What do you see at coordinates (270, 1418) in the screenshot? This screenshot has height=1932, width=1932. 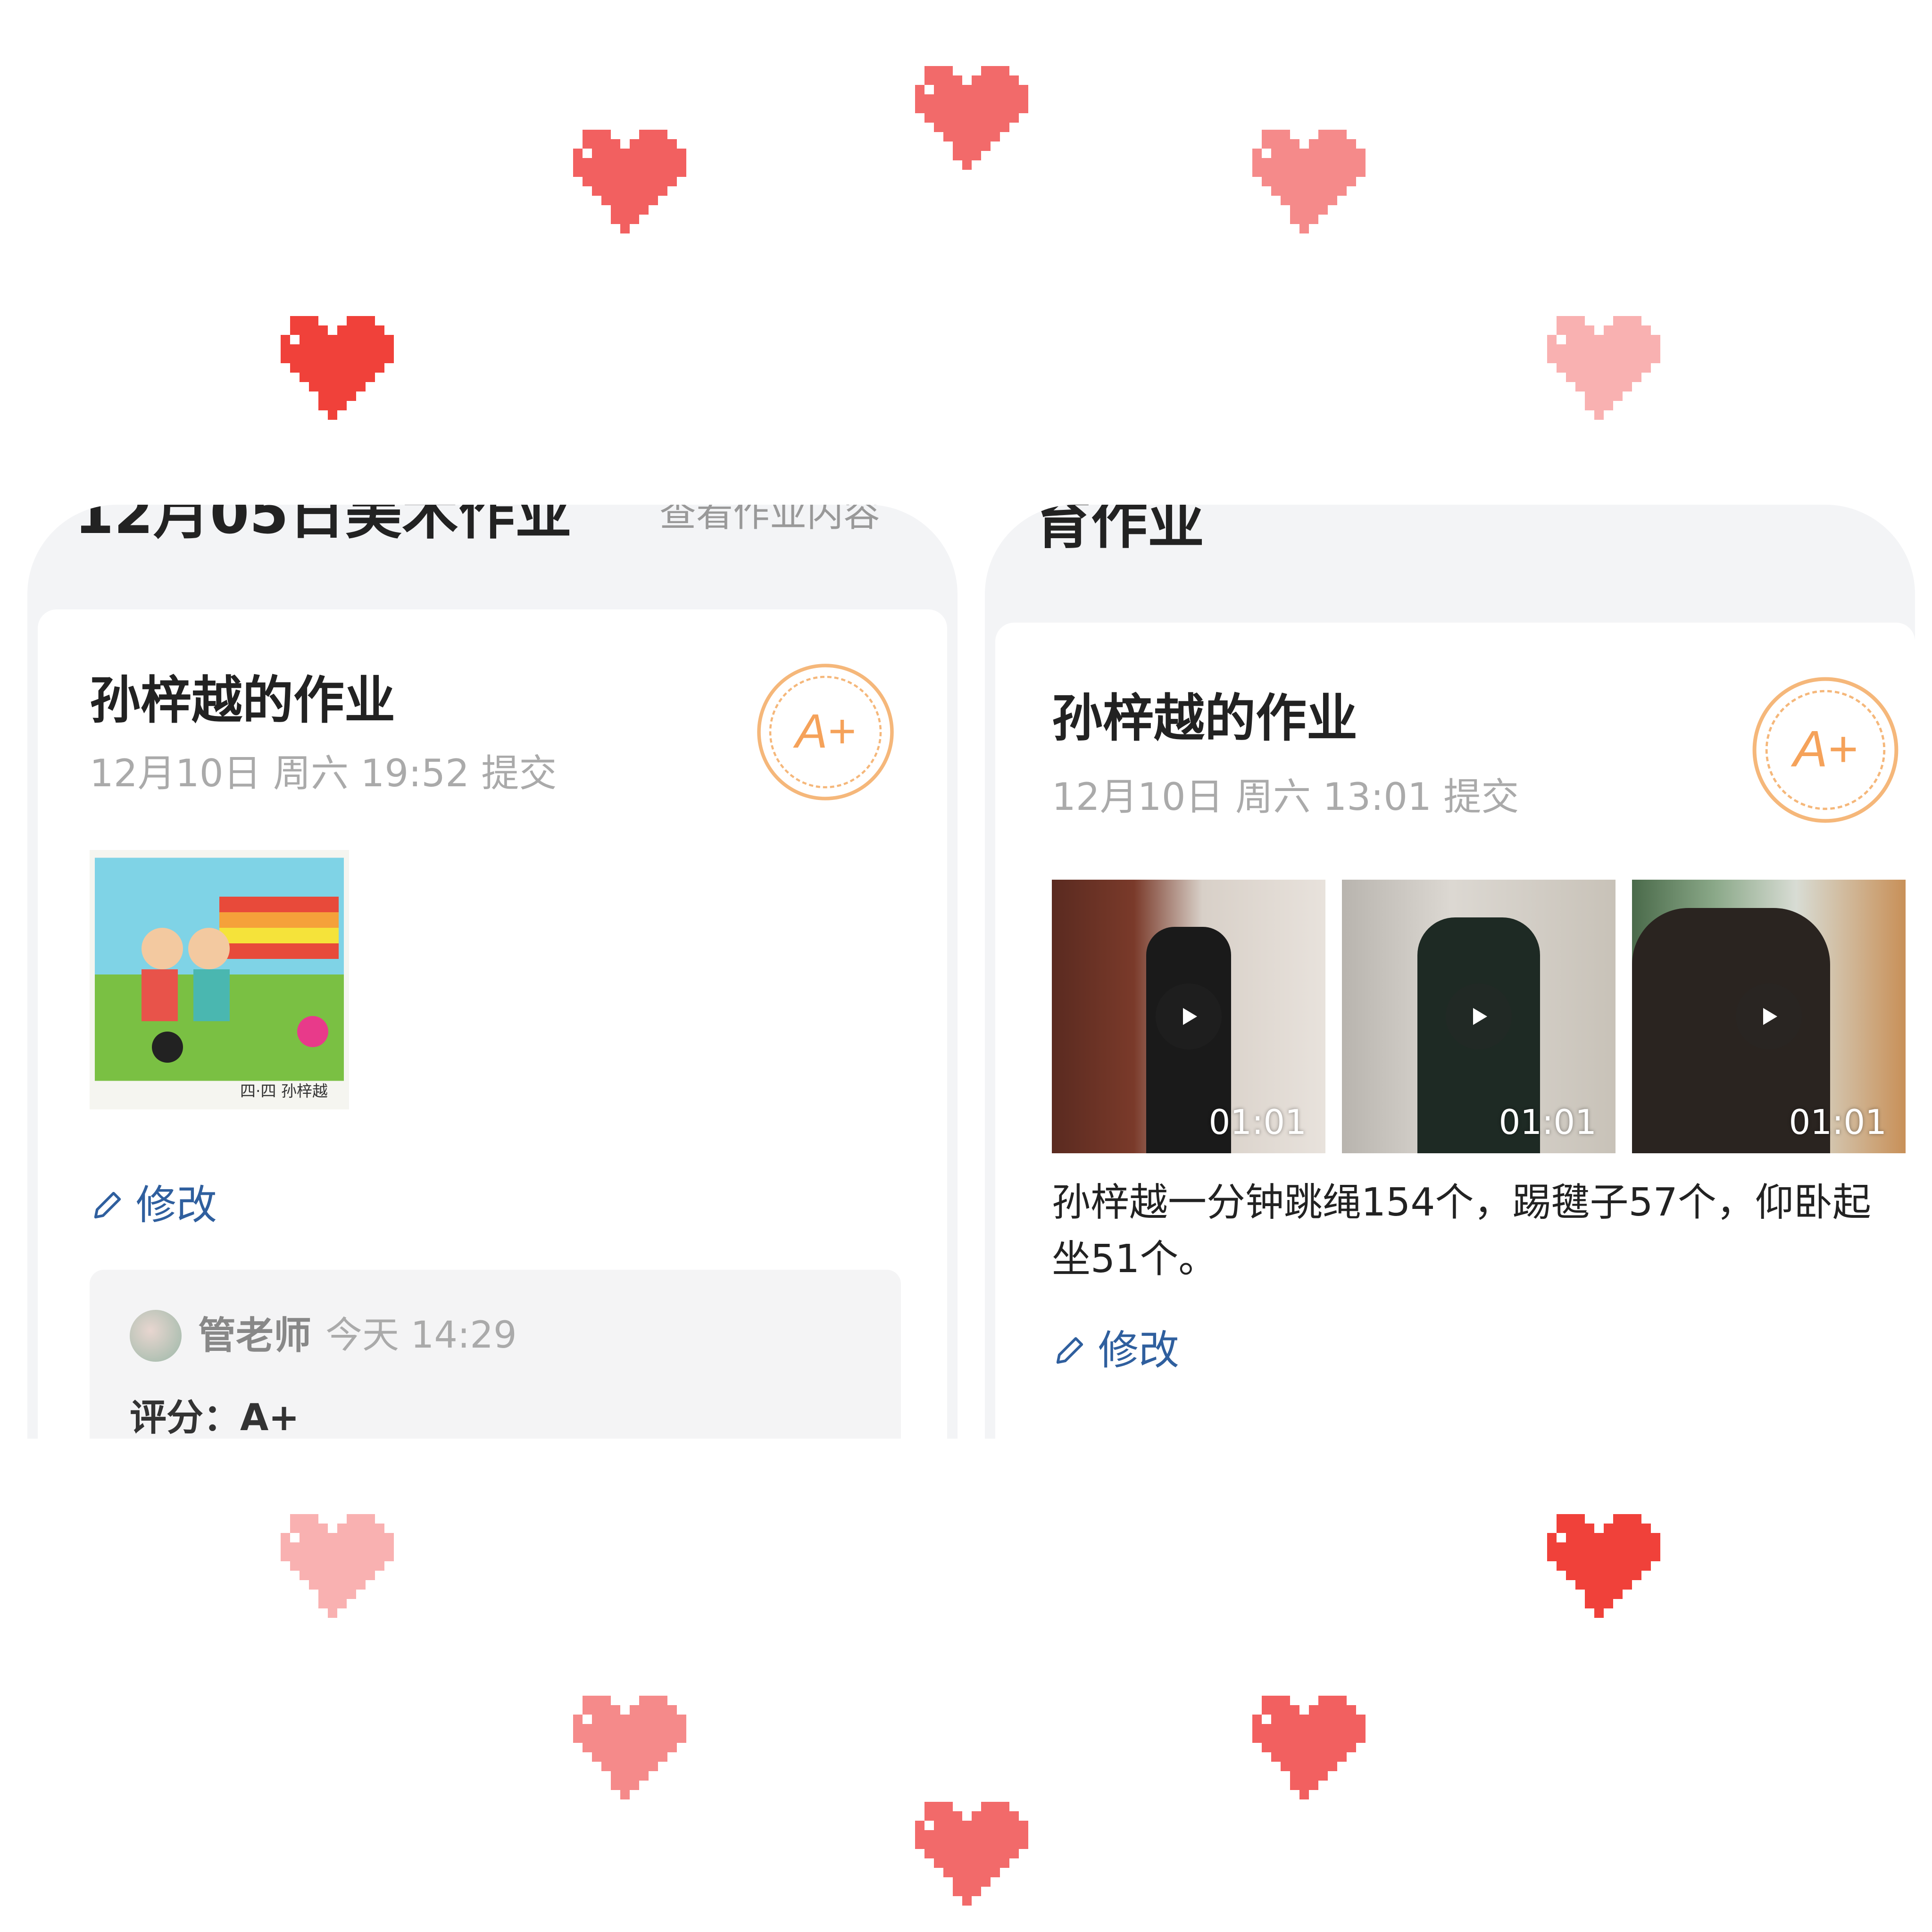 I see `score-value: A+` at bounding box center [270, 1418].